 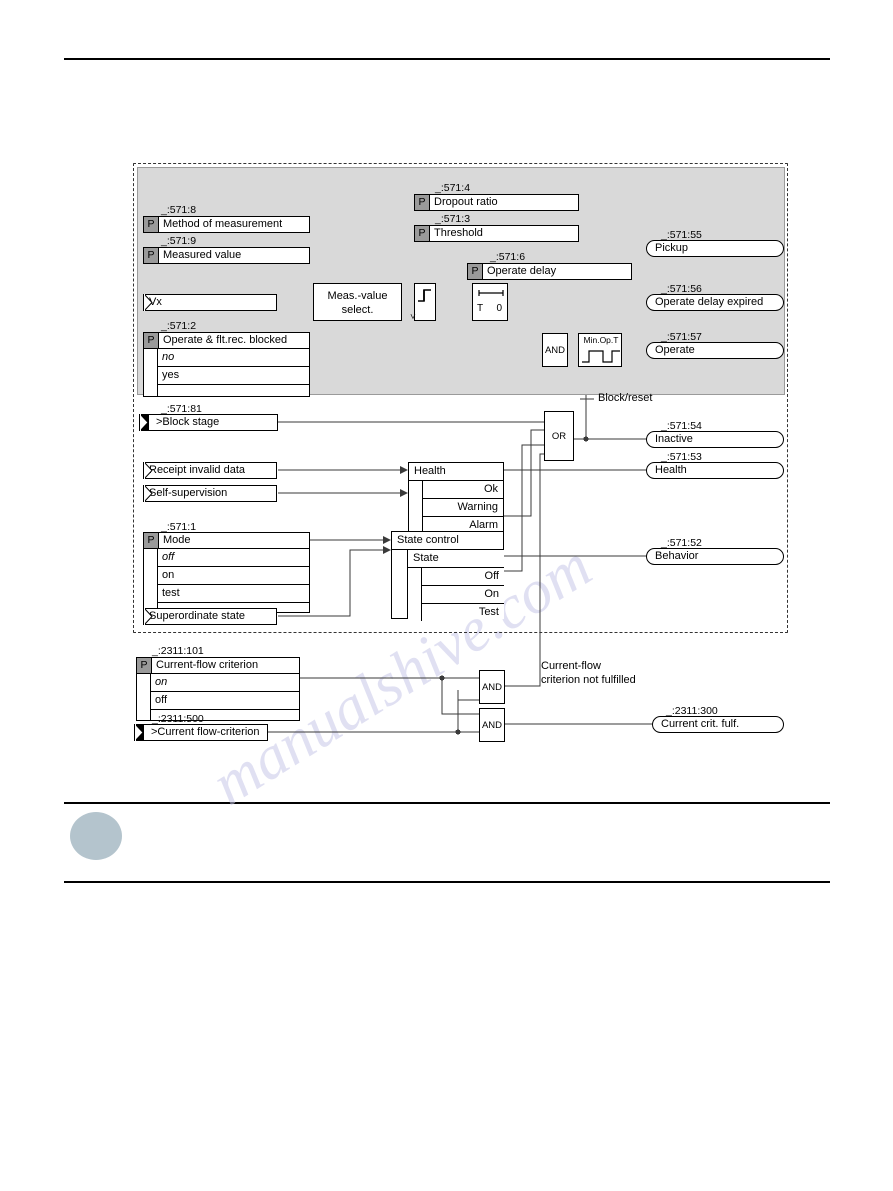 What do you see at coordinates (458, 233) in the screenshot?
I see `param-label: Threshold` at bounding box center [458, 233].